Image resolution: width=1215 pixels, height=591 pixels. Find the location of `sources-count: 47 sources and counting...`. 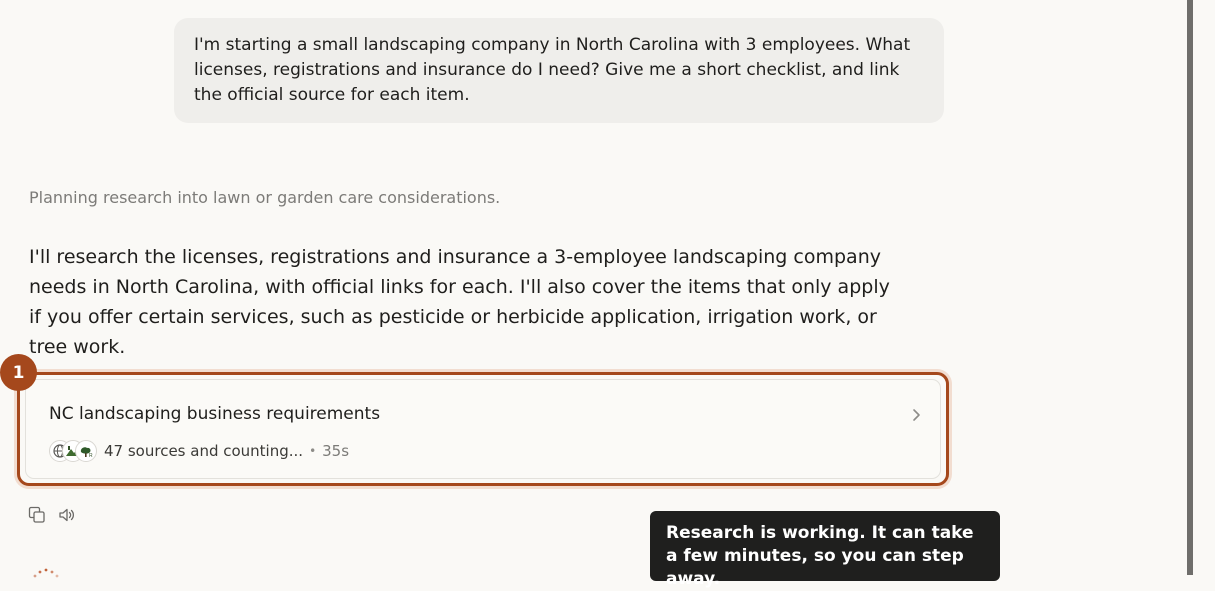

sources-count: 47 sources and counting... is located at coordinates (204, 451).